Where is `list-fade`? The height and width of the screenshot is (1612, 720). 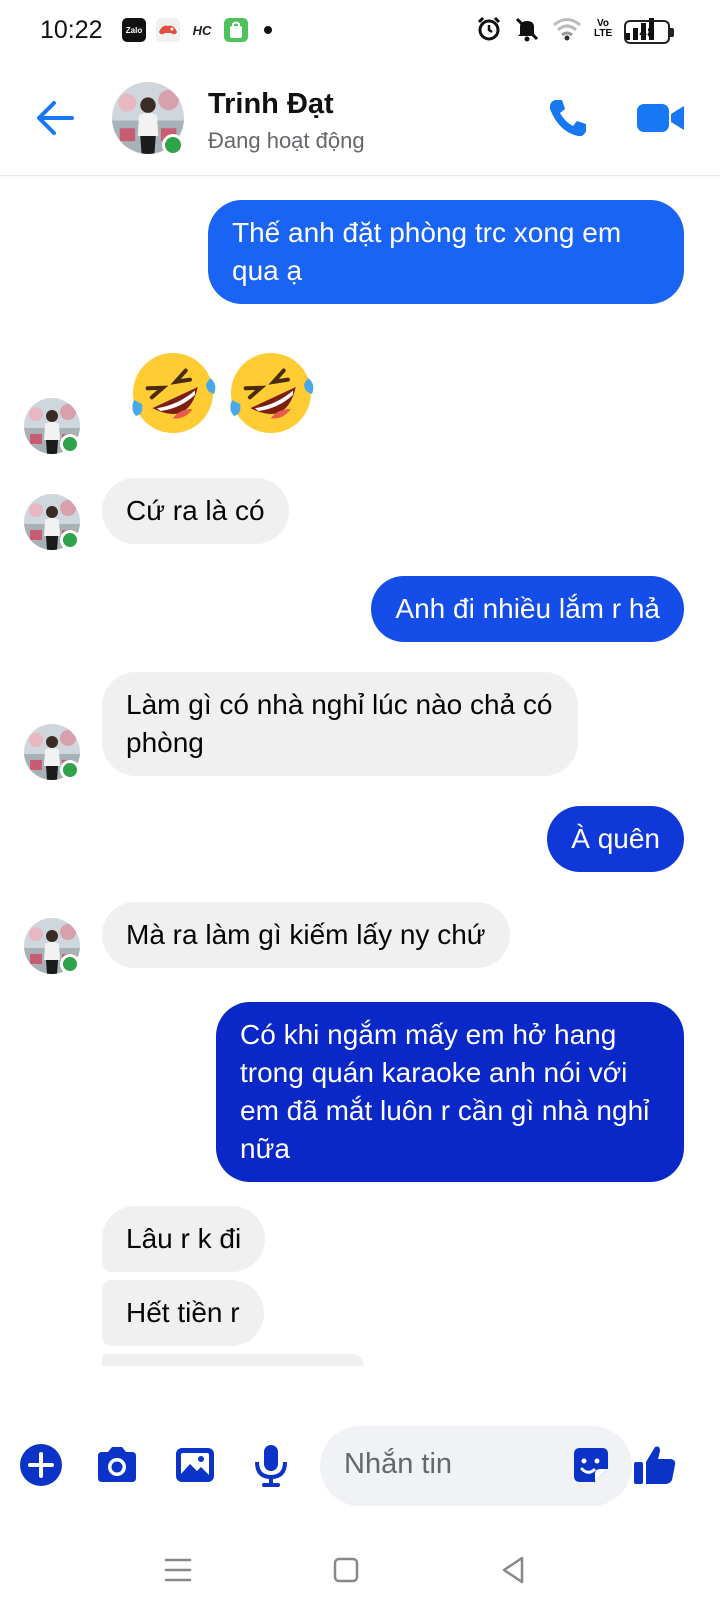
list-fade is located at coordinates (360, 1393).